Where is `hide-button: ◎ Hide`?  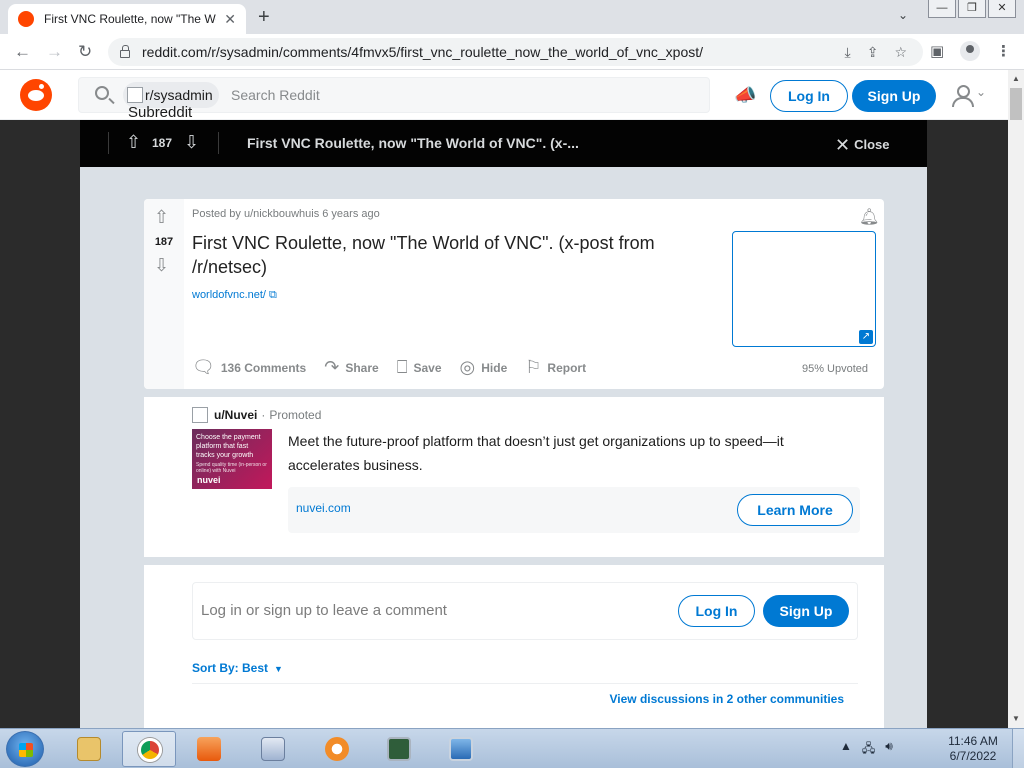
hide-button: ◎ Hide is located at coordinates (484, 367).